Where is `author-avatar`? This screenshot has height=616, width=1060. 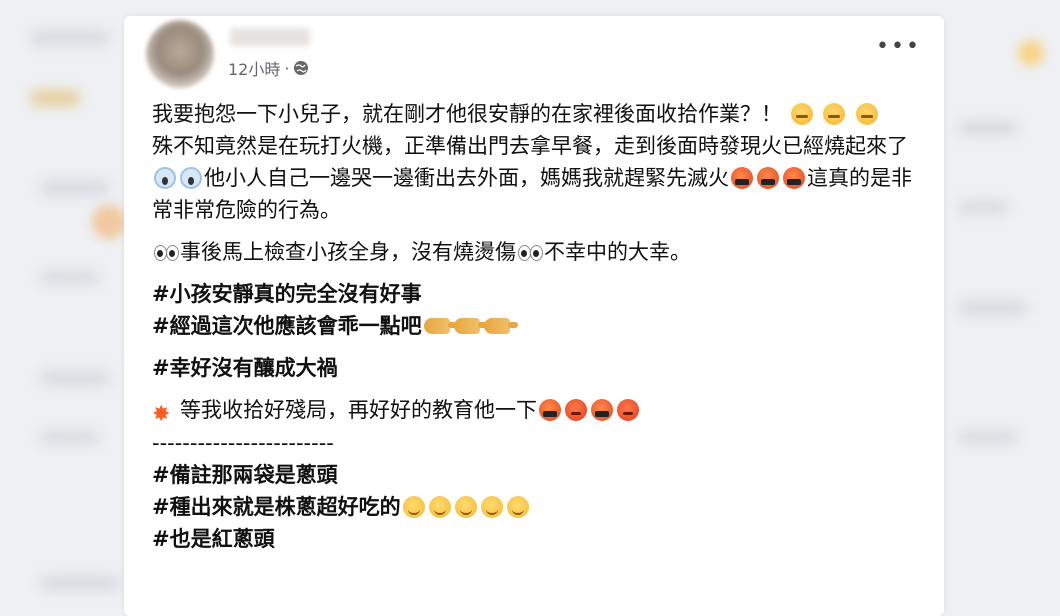 author-avatar is located at coordinates (180, 54).